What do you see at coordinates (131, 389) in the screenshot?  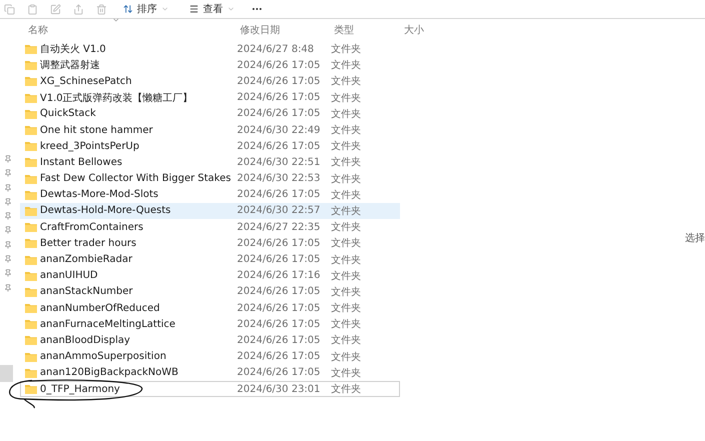 I see `file-name: 0_TFP_Harmony` at bounding box center [131, 389].